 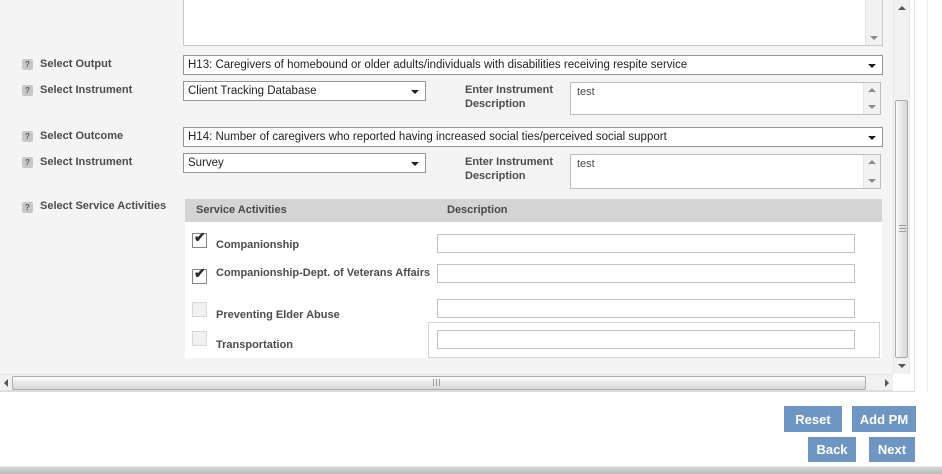 What do you see at coordinates (914, 196) in the screenshot?
I see `frame-right-border` at bounding box center [914, 196].